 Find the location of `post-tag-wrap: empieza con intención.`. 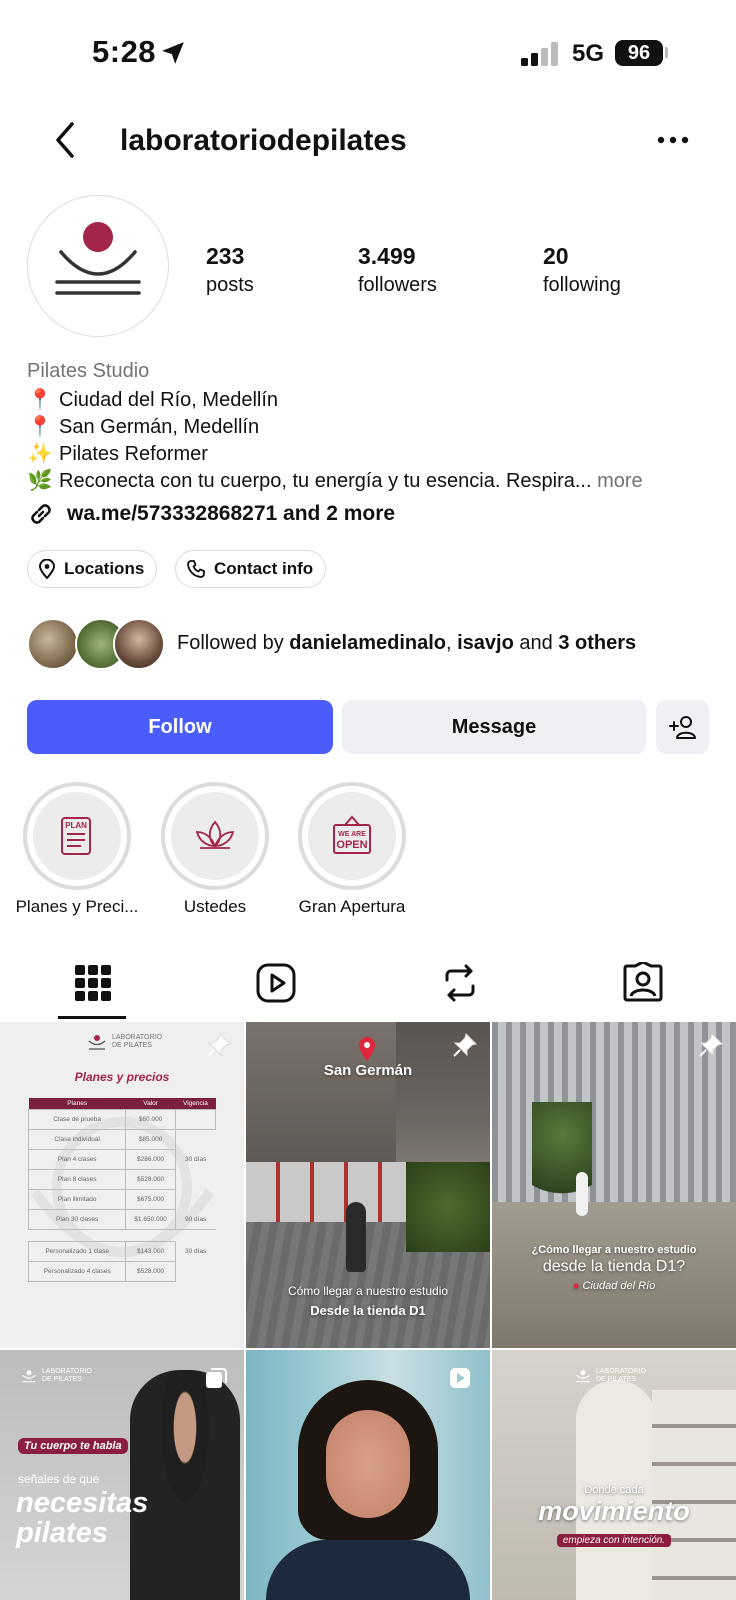

post-tag-wrap: empieza con intención. is located at coordinates (614, 1539).